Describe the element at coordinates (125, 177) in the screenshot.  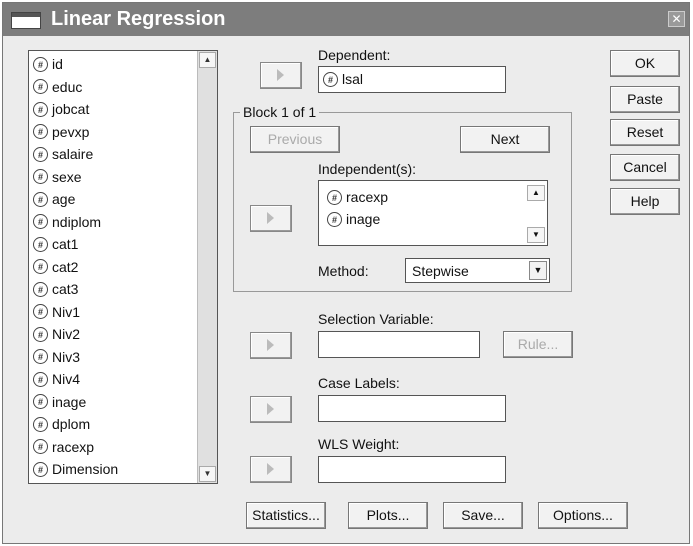
I see `variable-item: # sexe` at that location.